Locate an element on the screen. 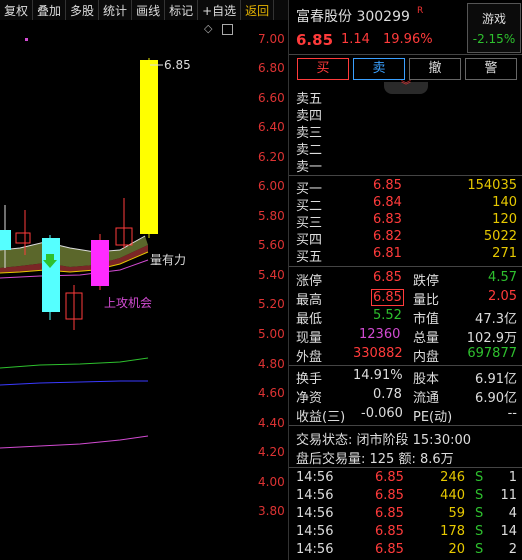 The height and width of the screenshot is (560, 522). ma-band is located at coordinates (74, 252).